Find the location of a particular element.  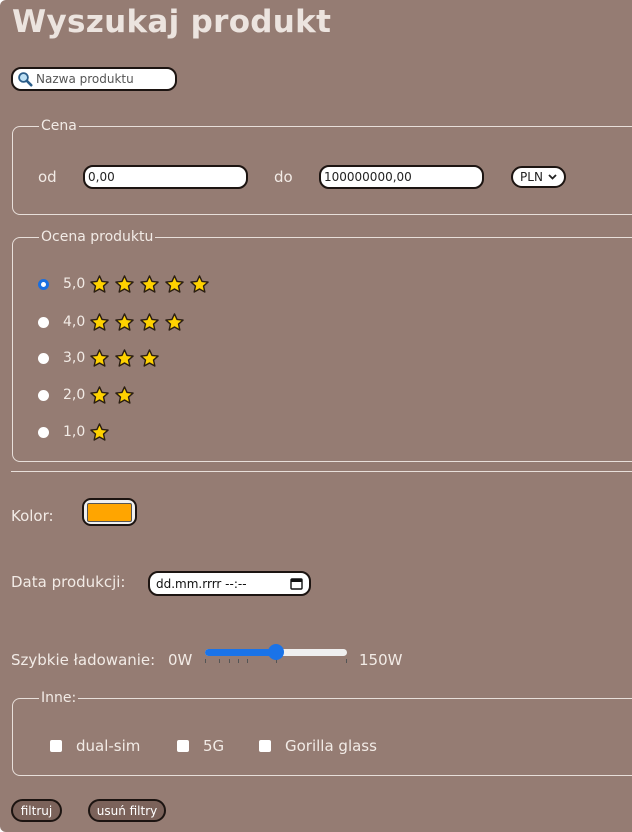

price-to-input is located at coordinates (403, 177).